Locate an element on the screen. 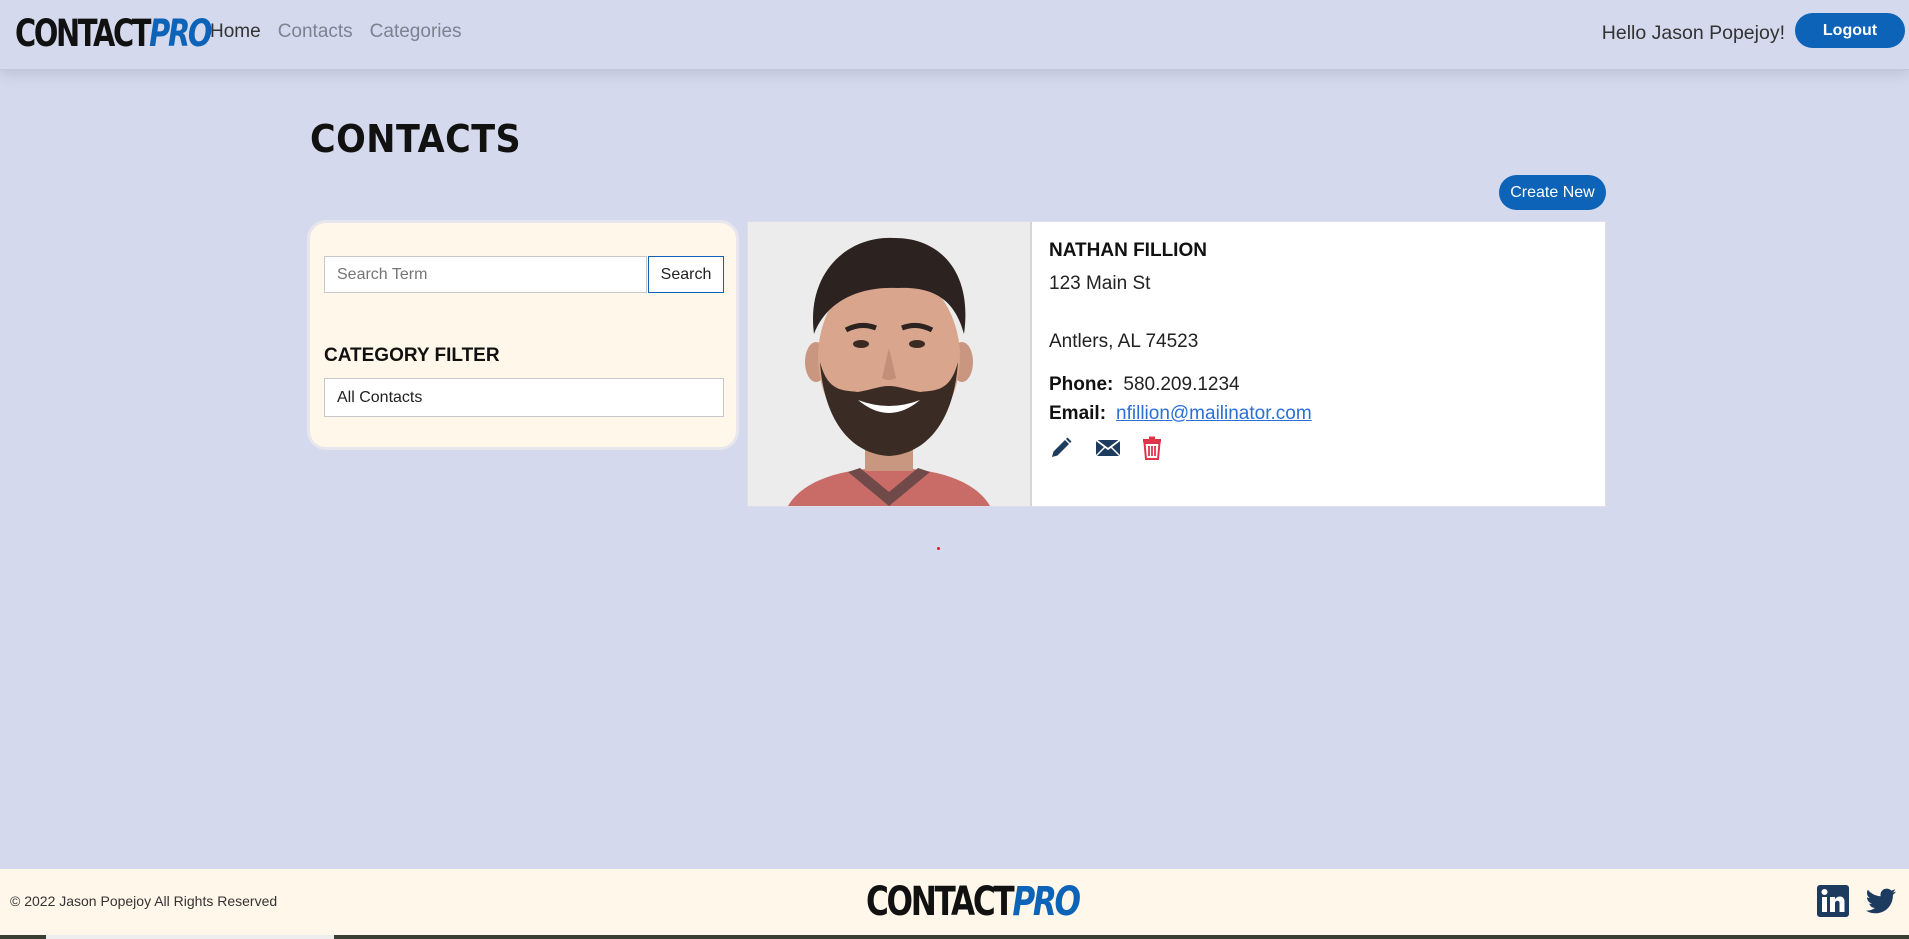  filter-panel: Search CATEGORY FILTER All Contacts is located at coordinates (523, 335).